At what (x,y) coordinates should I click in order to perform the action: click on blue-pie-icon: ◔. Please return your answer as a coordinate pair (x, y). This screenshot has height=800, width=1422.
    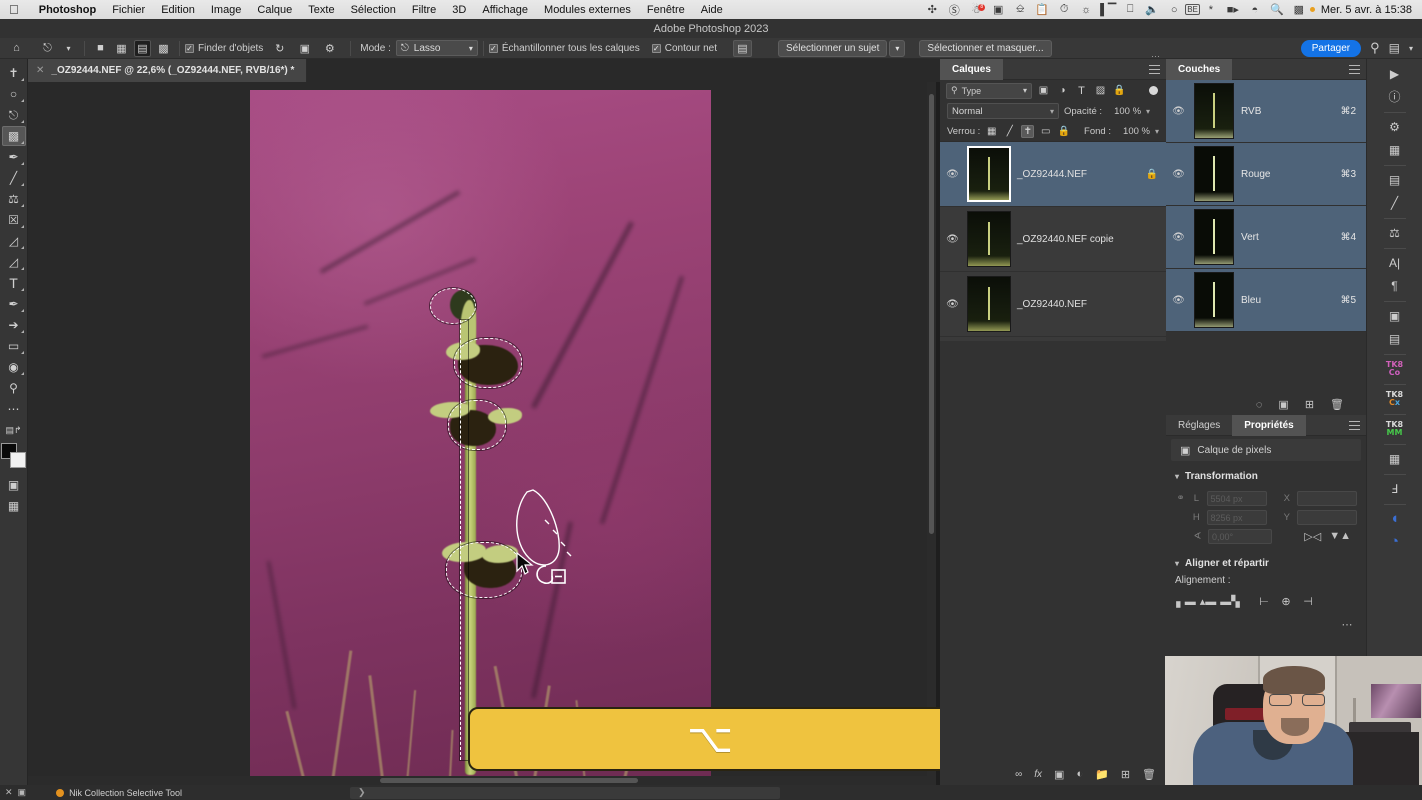
    Looking at the image, I should click on (1395, 541).